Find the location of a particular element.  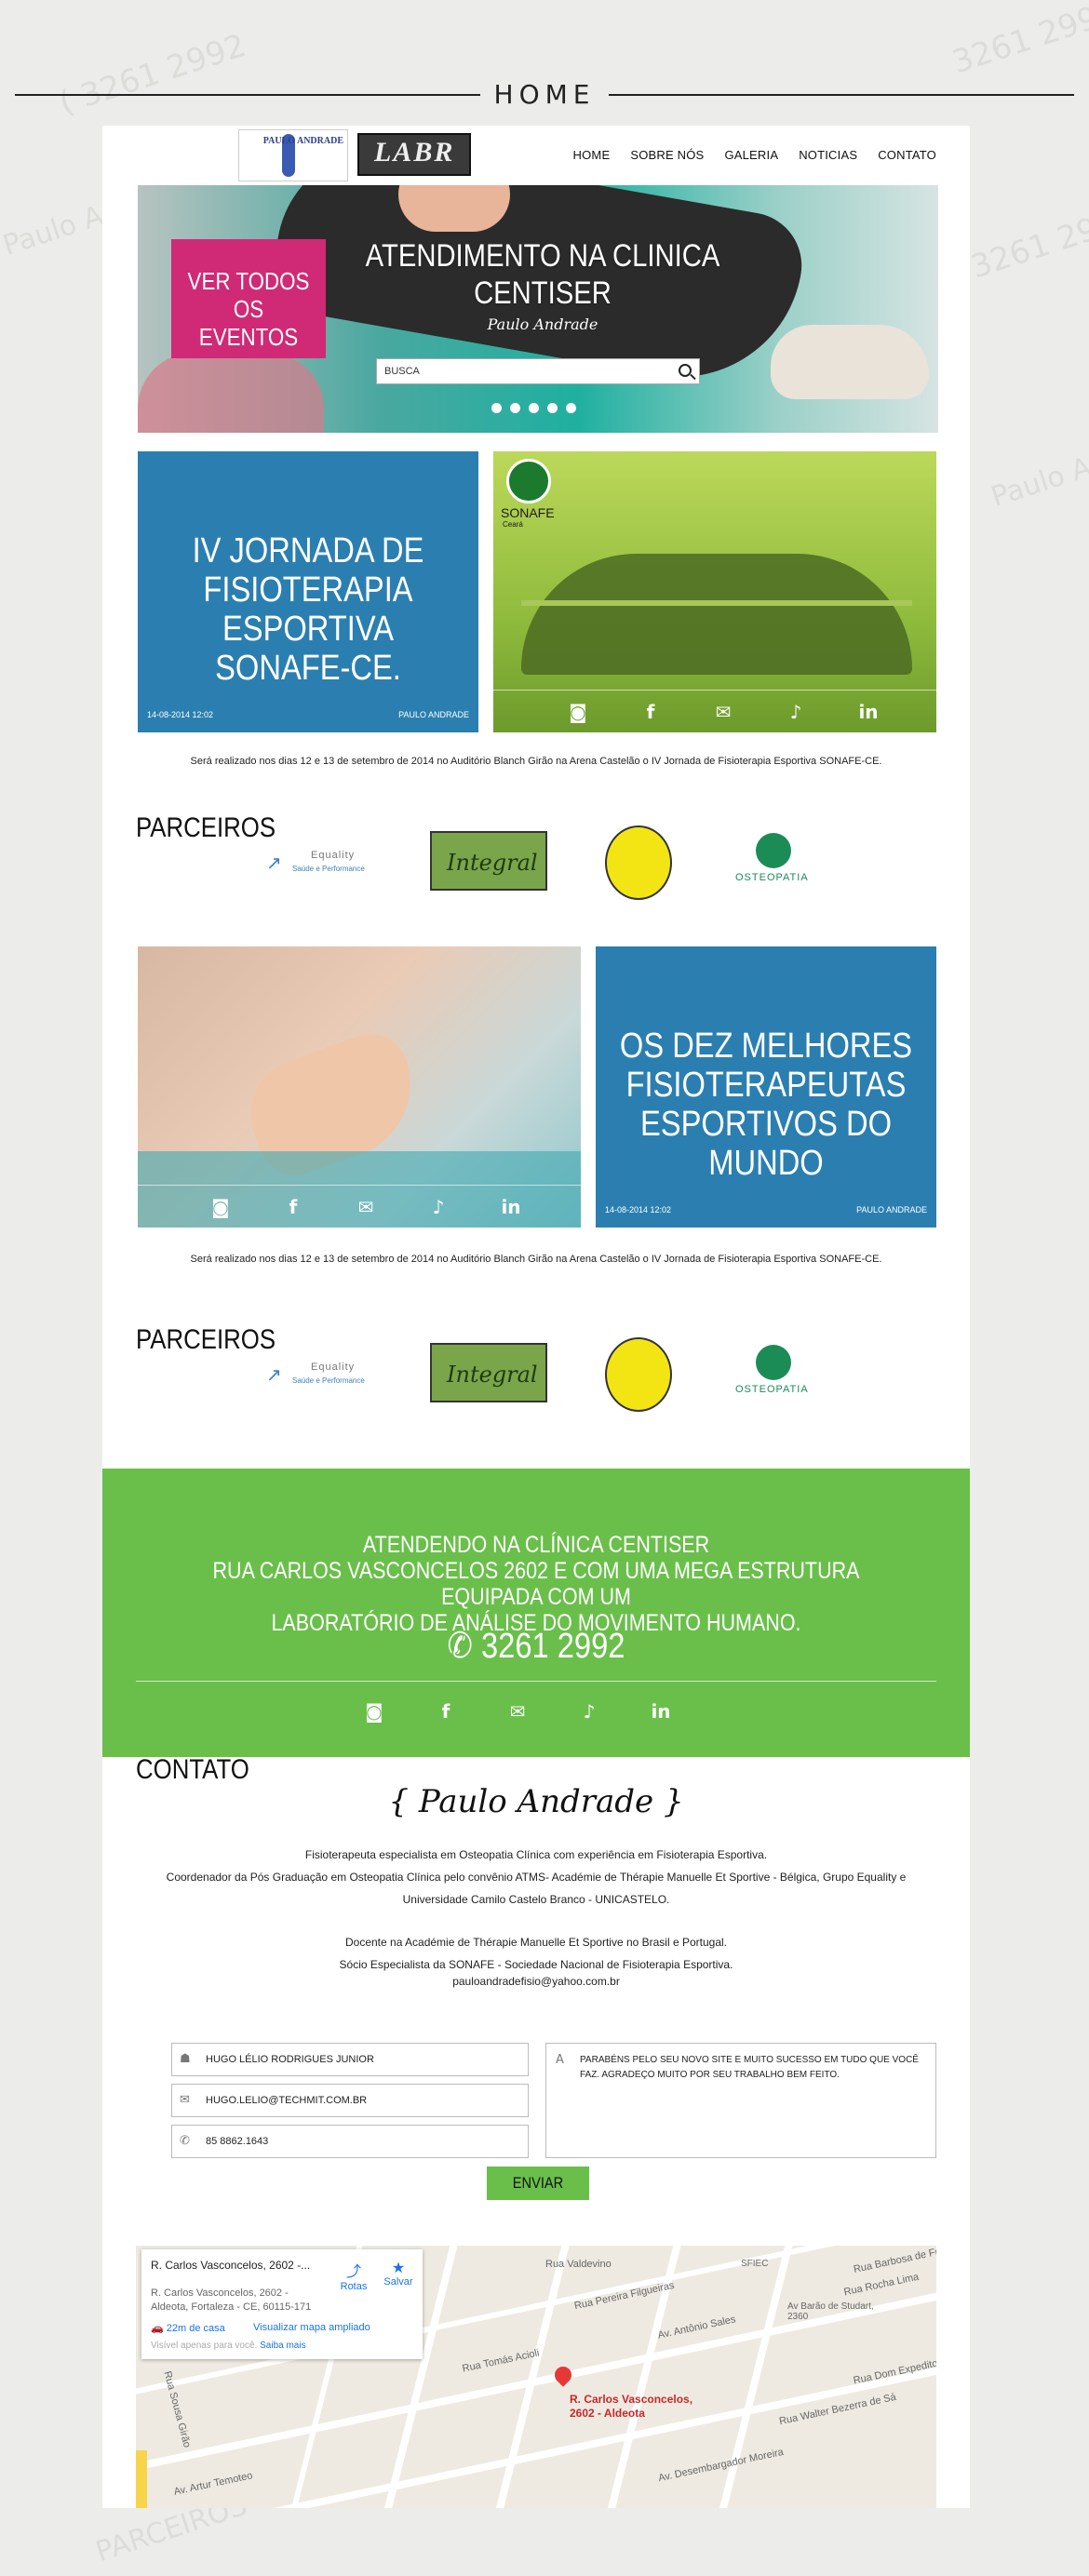

user-icon: ☗ is located at coordinates (185, 2059).